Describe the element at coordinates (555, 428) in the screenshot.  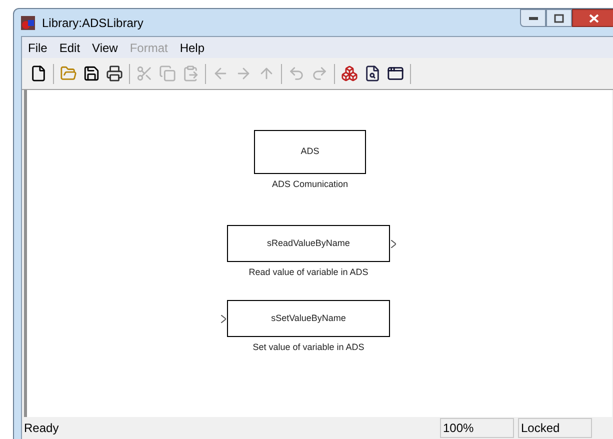
I see `lock-status: Locked` at that location.